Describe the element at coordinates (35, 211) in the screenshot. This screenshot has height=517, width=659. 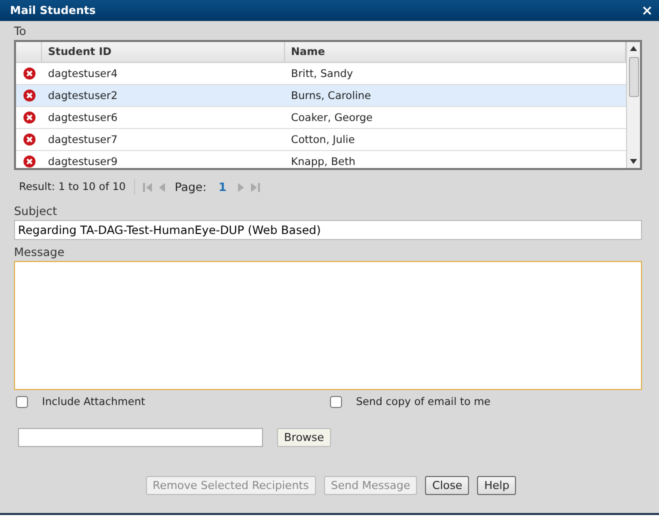
I see `subject-label: Subject` at that location.